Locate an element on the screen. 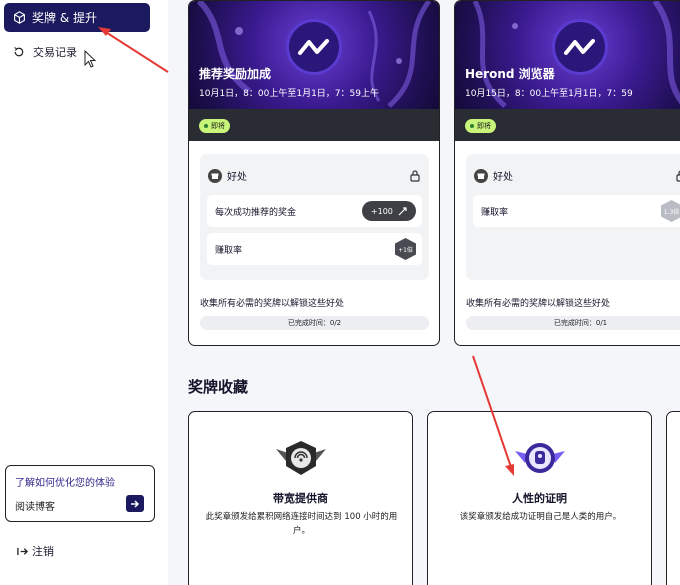  card-banner: Herond 浏览器 10月15日，8：00上午至1月1日，7：59 is located at coordinates (567, 55).